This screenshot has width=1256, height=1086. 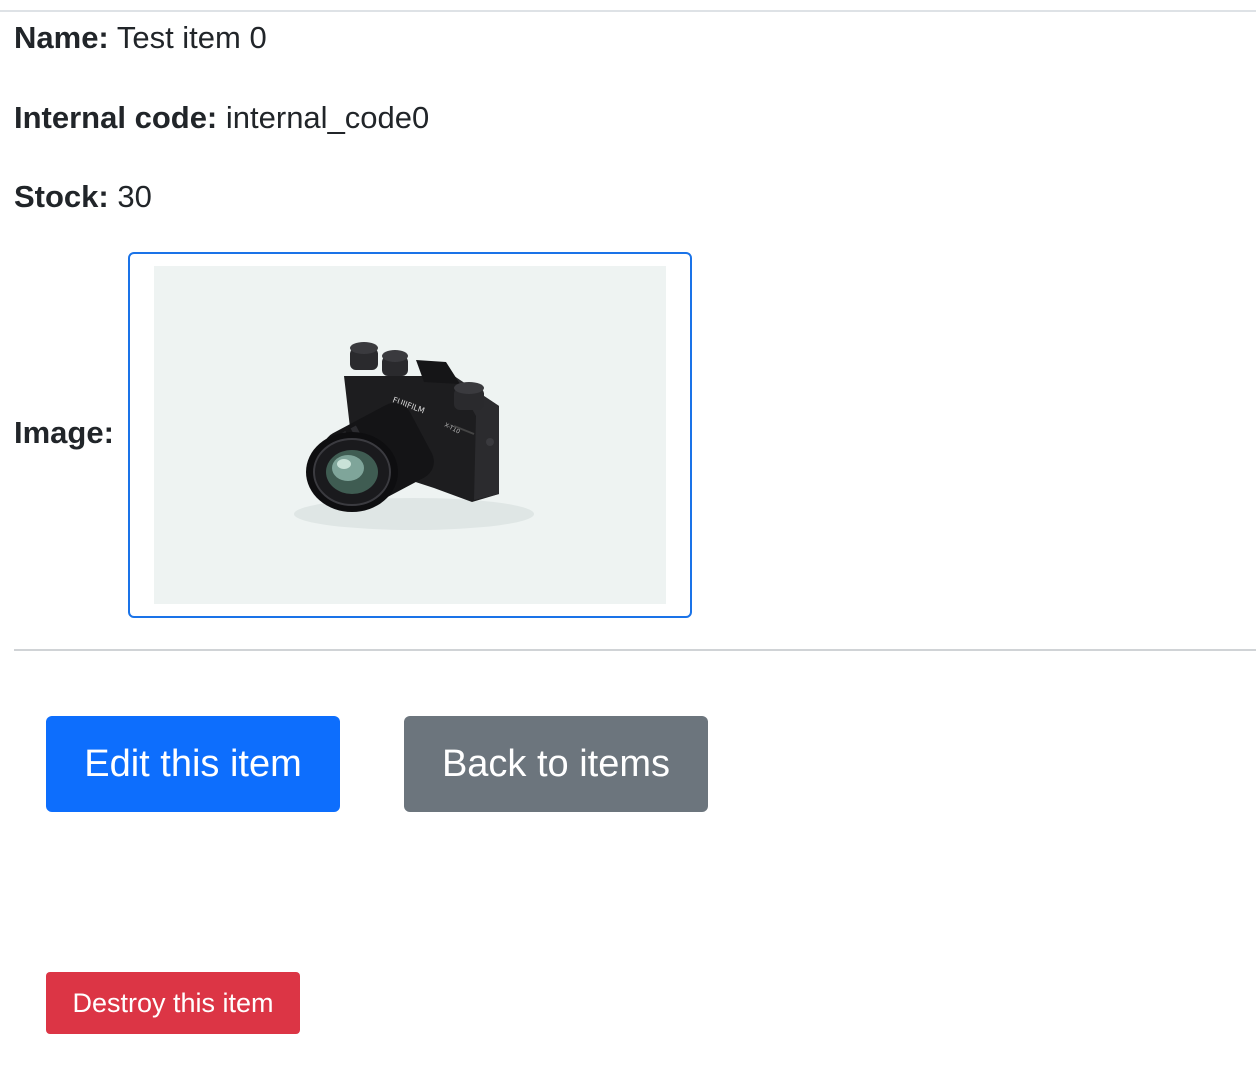 What do you see at coordinates (556, 764) in the screenshot?
I see `back-to-items-button: Back to items` at bounding box center [556, 764].